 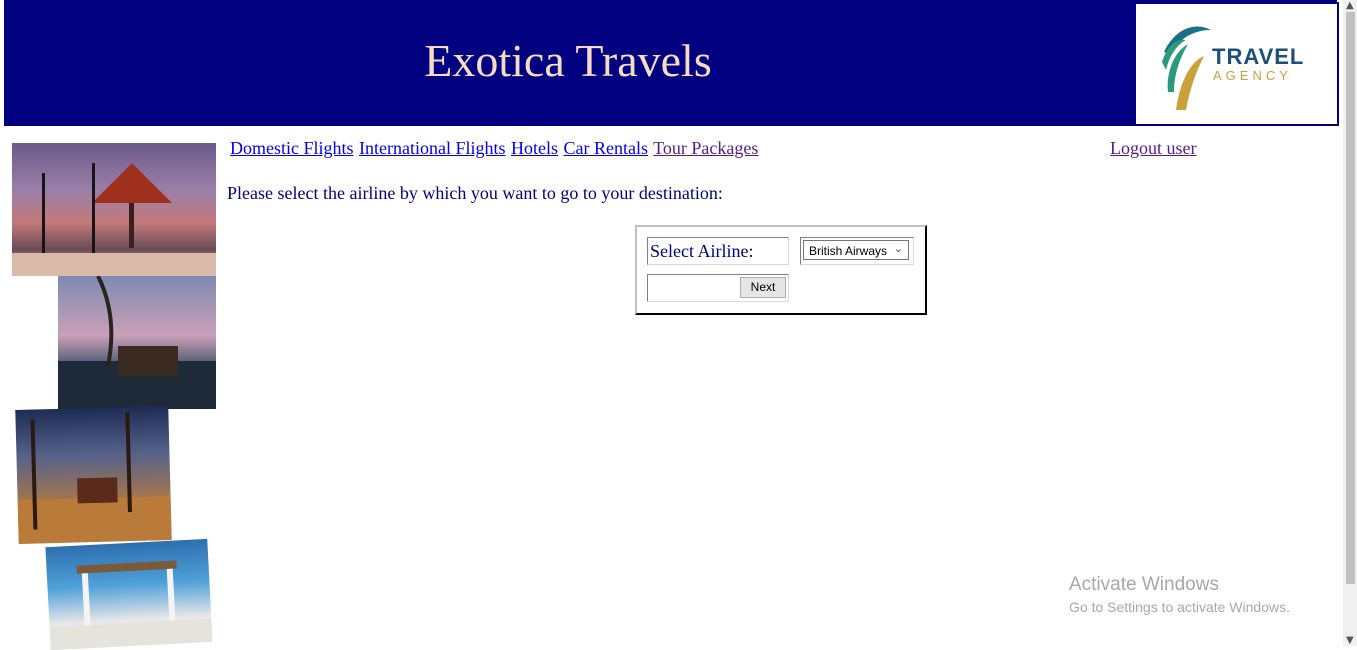 I want to click on beach-wedding-photo, so click(x=129, y=594).